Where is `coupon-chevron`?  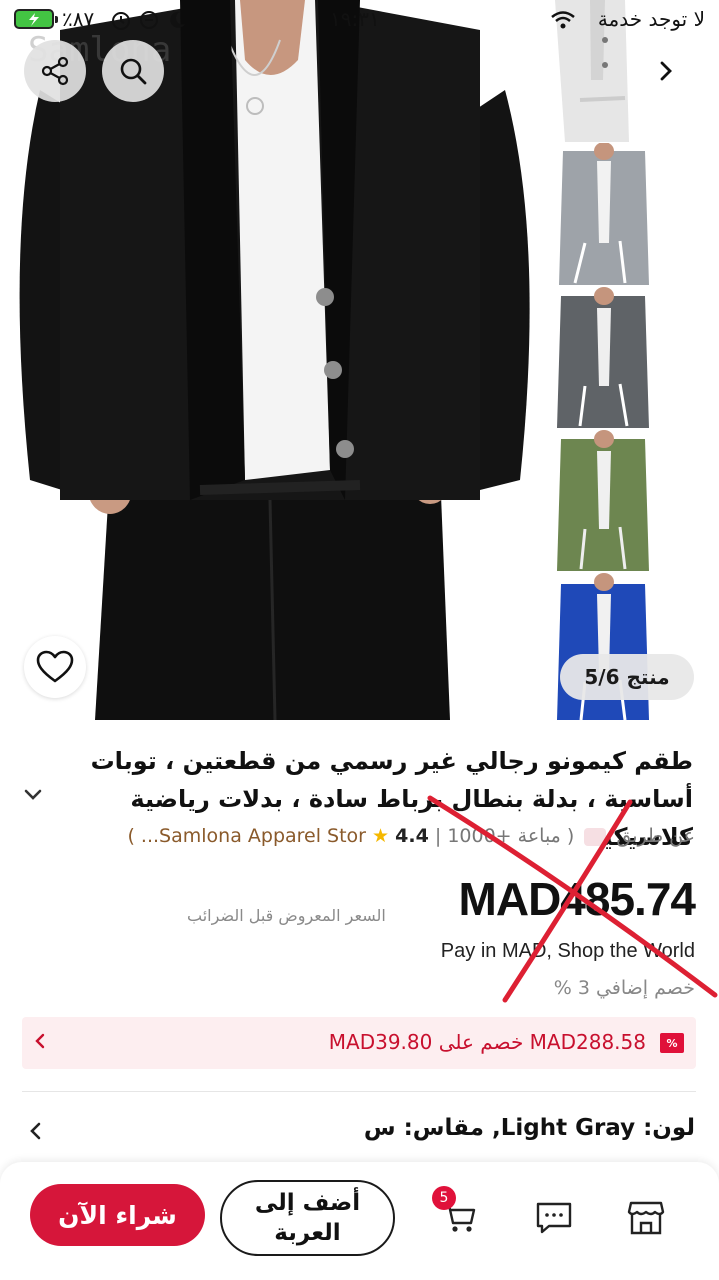
coupon-chevron is located at coordinates (40, 1044).